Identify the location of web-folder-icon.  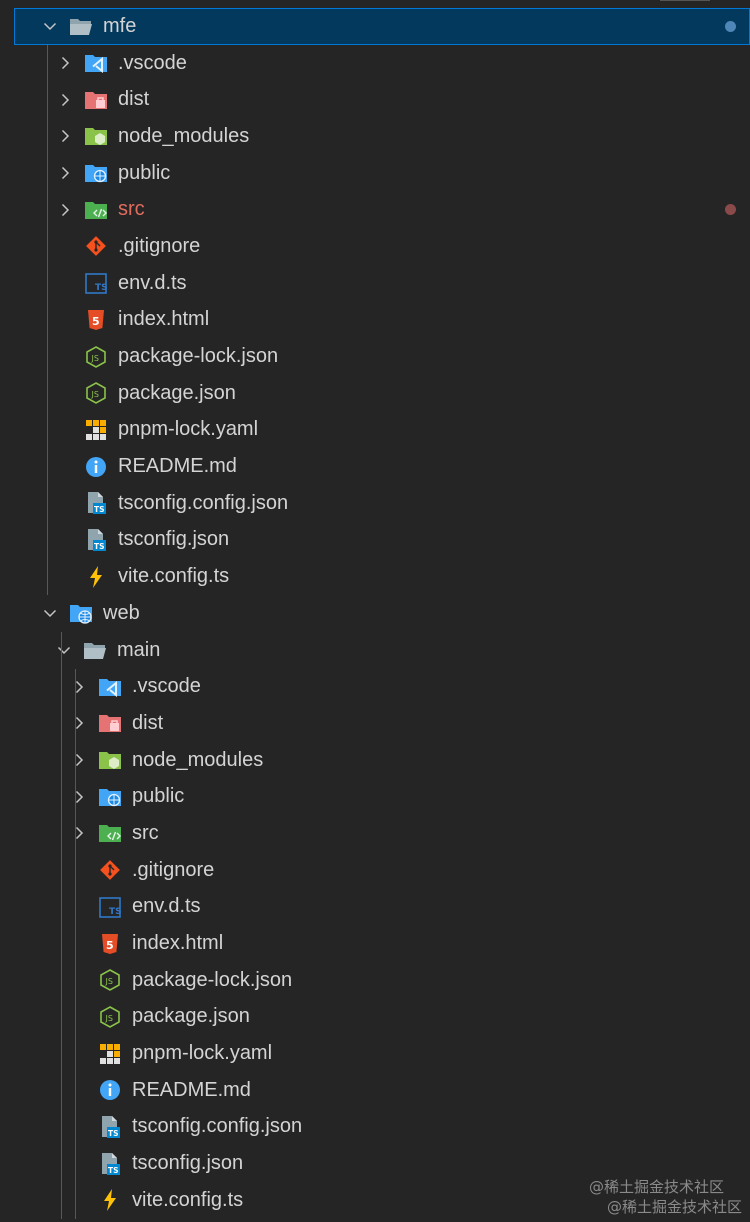
(81, 613).